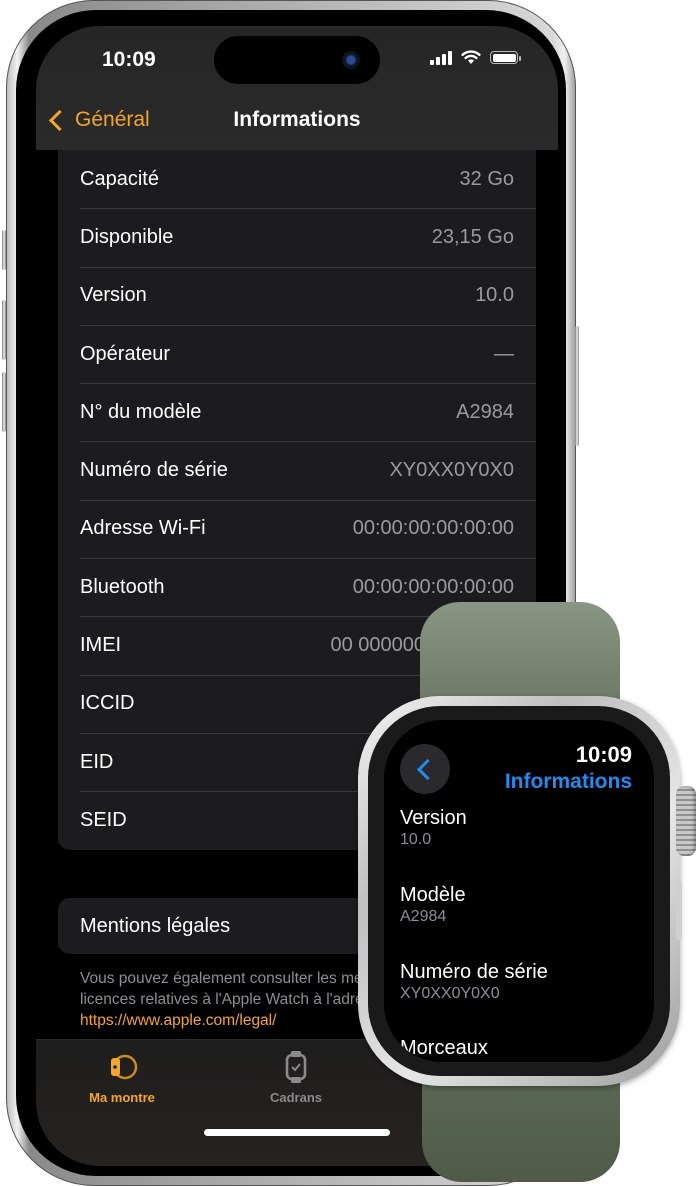 The image size is (700, 1186). I want to click on power-button, so click(577, 386).